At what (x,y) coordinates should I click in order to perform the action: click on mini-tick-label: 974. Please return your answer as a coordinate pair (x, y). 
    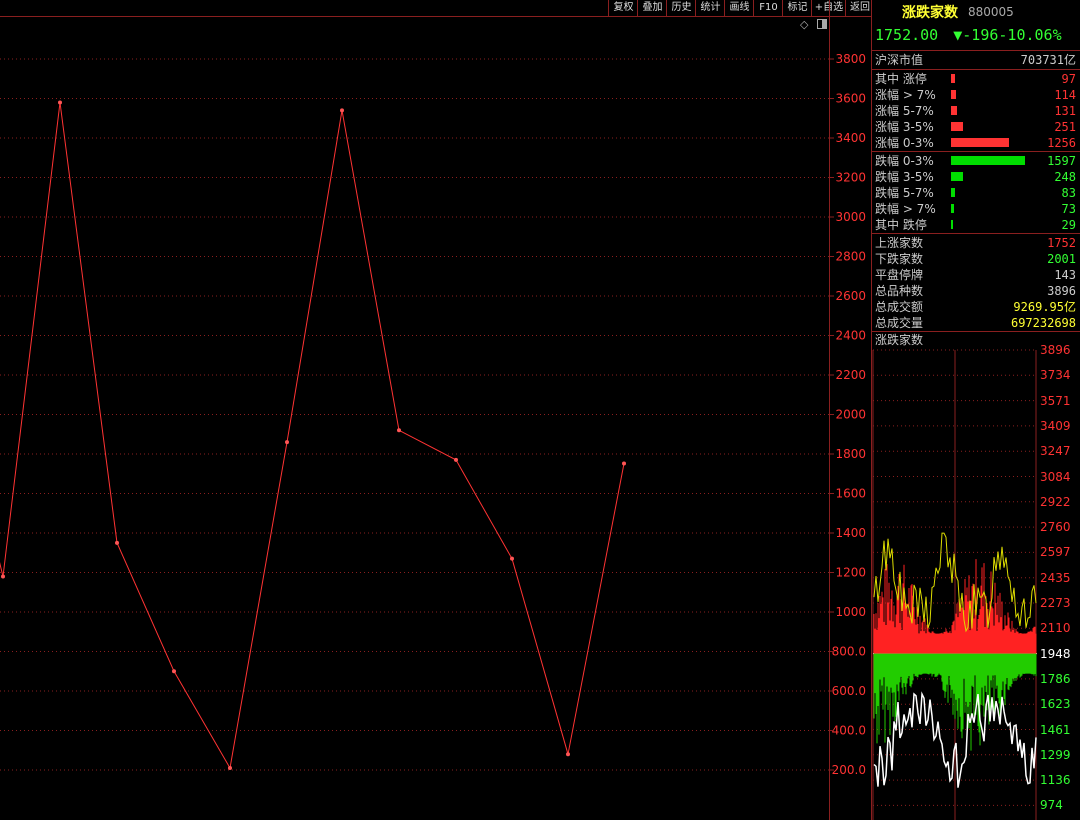
    Looking at the image, I should click on (1051, 805).